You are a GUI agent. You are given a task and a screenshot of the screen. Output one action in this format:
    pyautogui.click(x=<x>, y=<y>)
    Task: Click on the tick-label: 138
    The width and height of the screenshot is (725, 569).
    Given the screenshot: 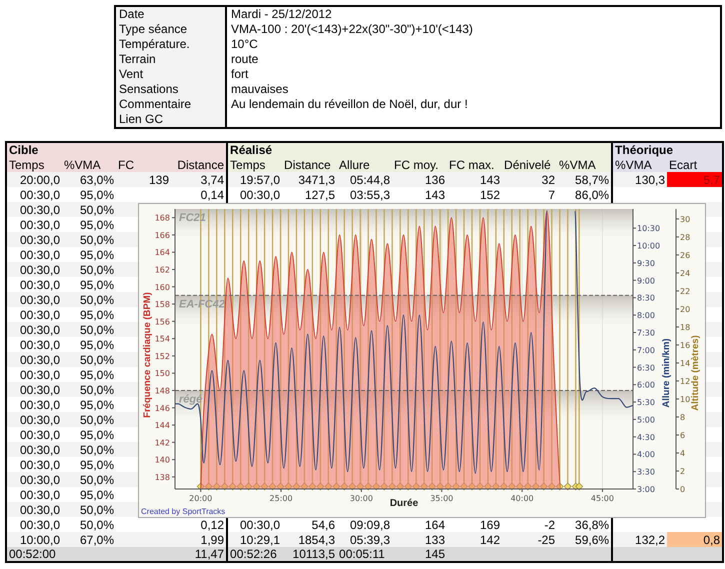 What is the action you would take?
    pyautogui.click(x=162, y=477)
    